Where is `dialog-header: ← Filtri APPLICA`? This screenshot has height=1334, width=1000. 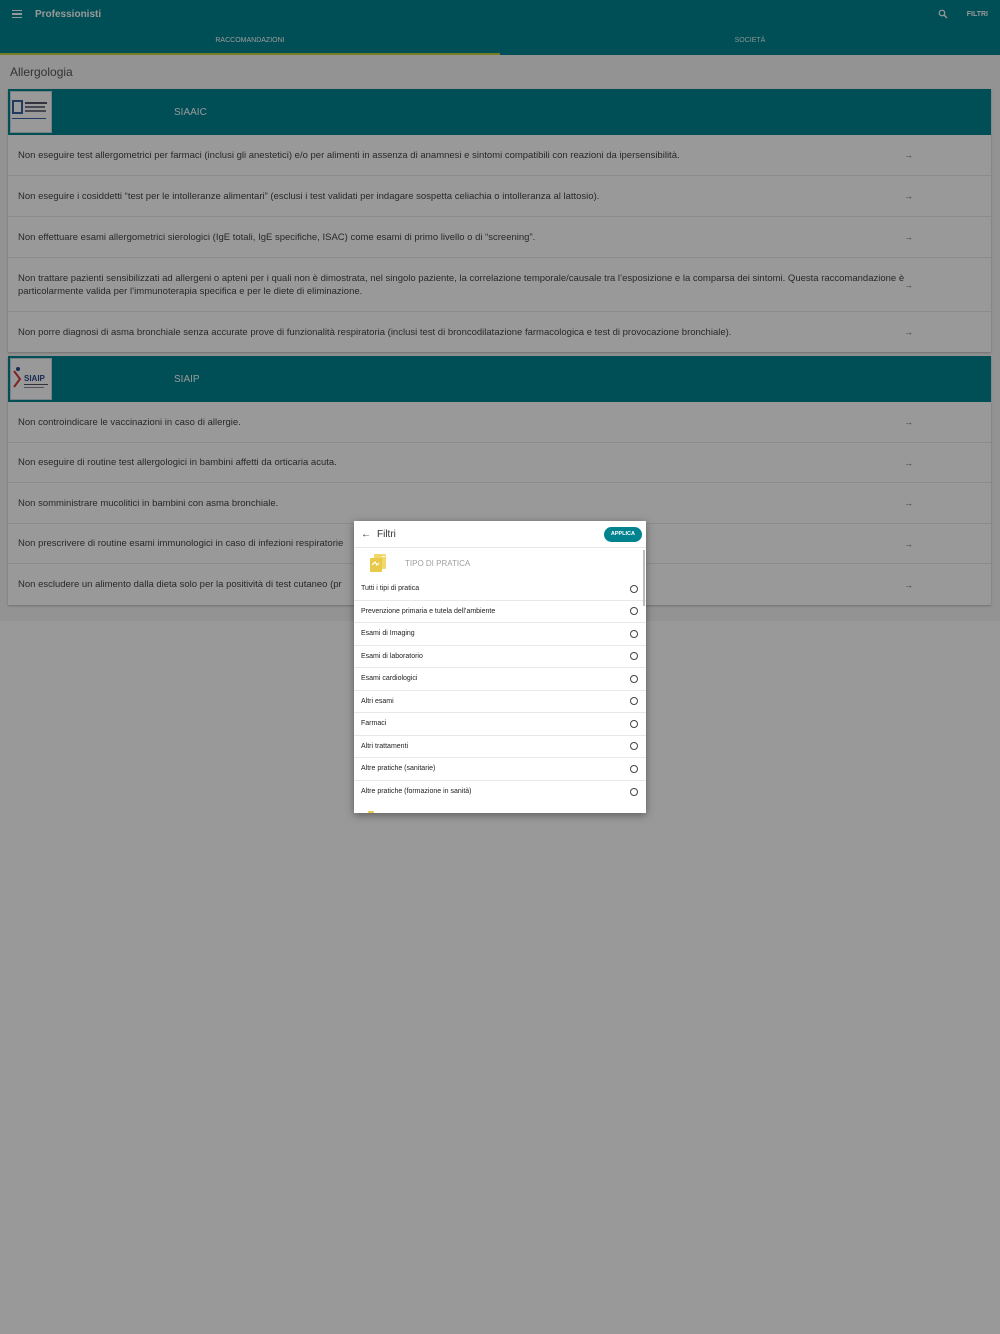 dialog-header: ← Filtri APPLICA is located at coordinates (500, 534).